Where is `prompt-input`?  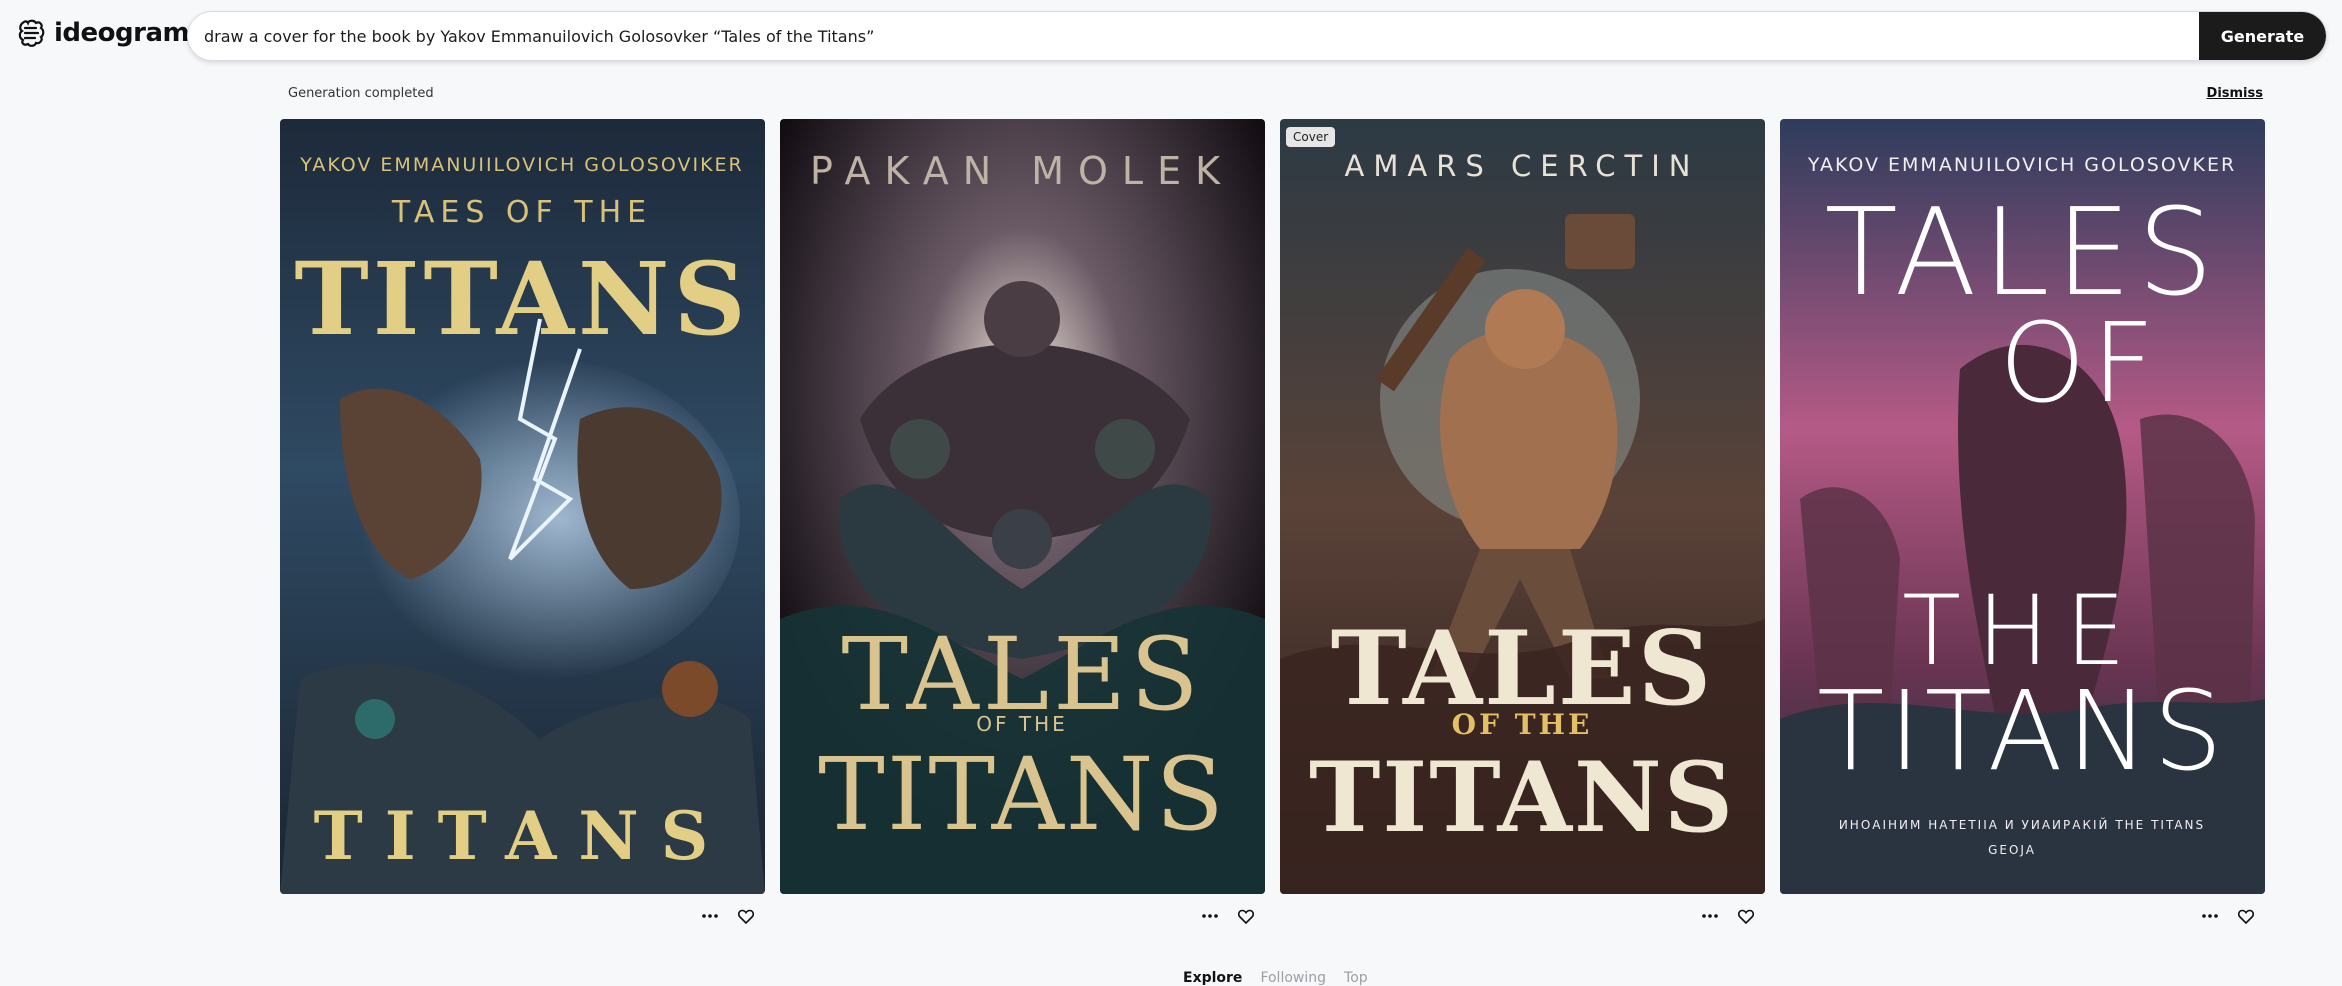 prompt-input is located at coordinates (1193, 36).